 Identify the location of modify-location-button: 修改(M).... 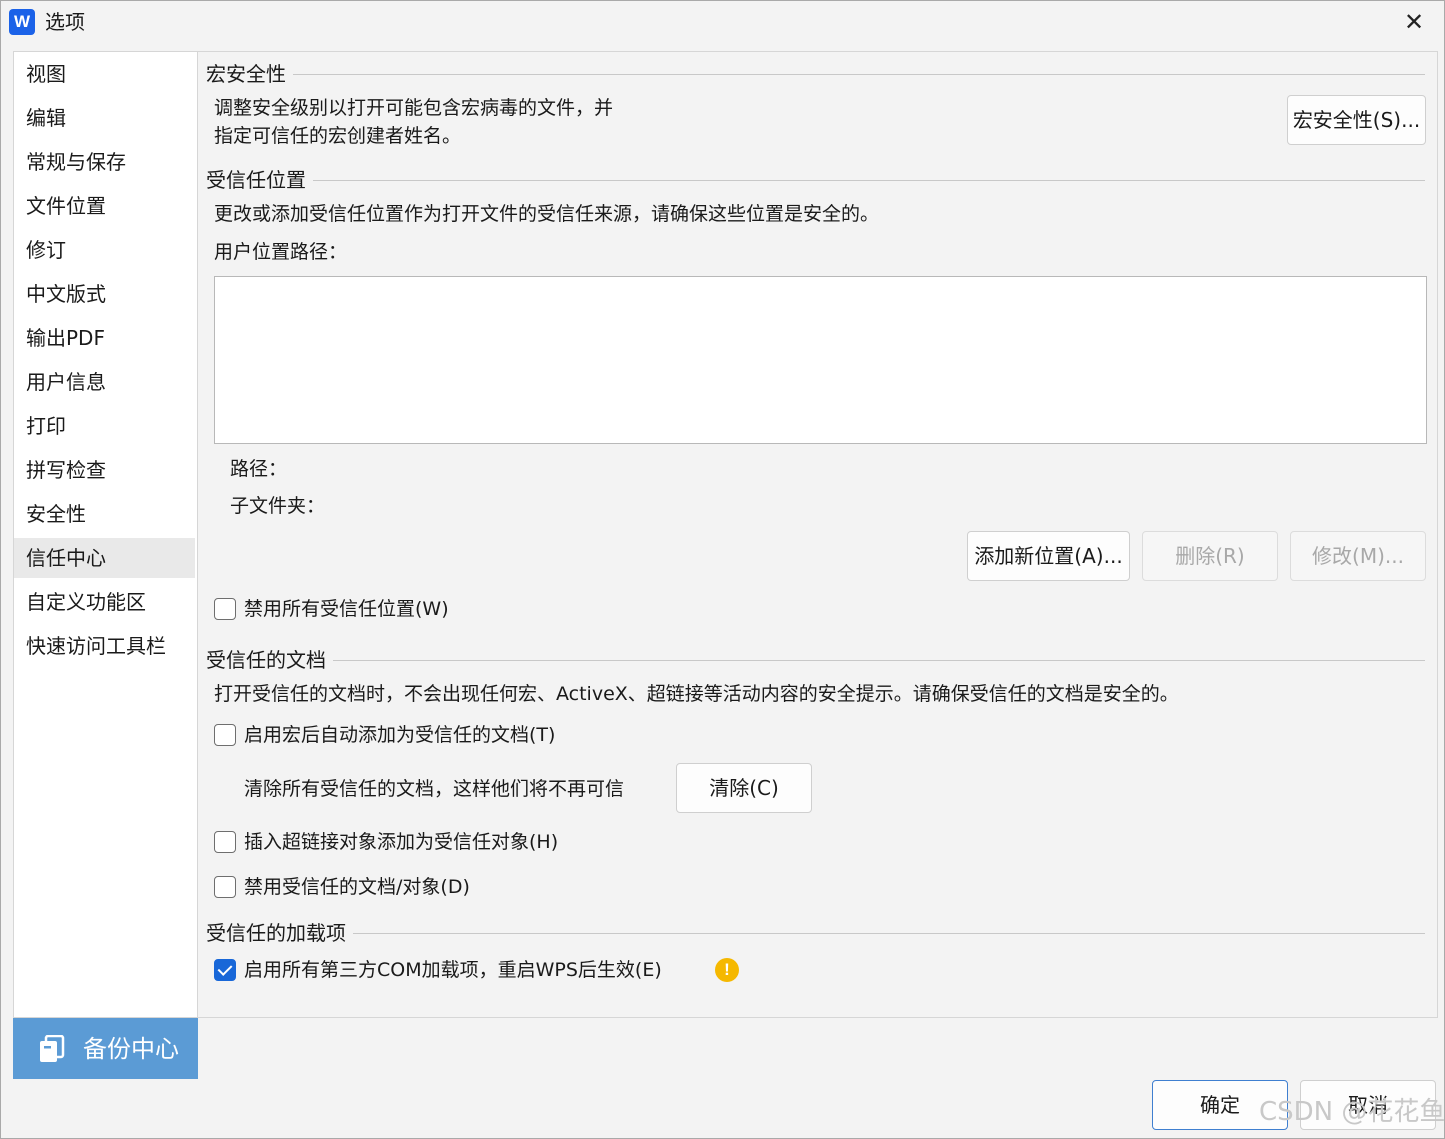
(1358, 556).